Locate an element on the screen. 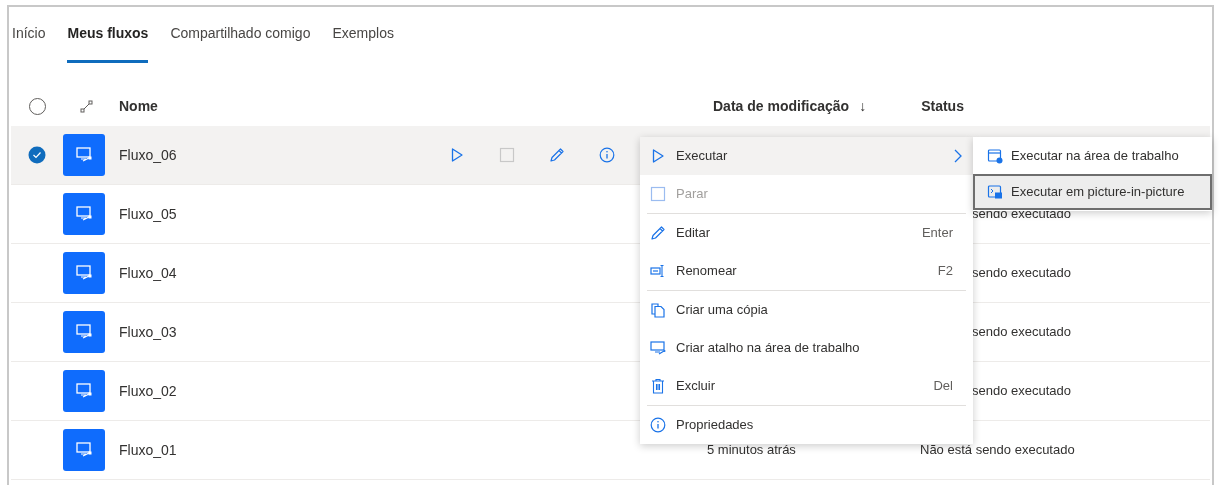 The width and height of the screenshot is (1221, 485). column-header: Nome is located at coordinates (416, 106).